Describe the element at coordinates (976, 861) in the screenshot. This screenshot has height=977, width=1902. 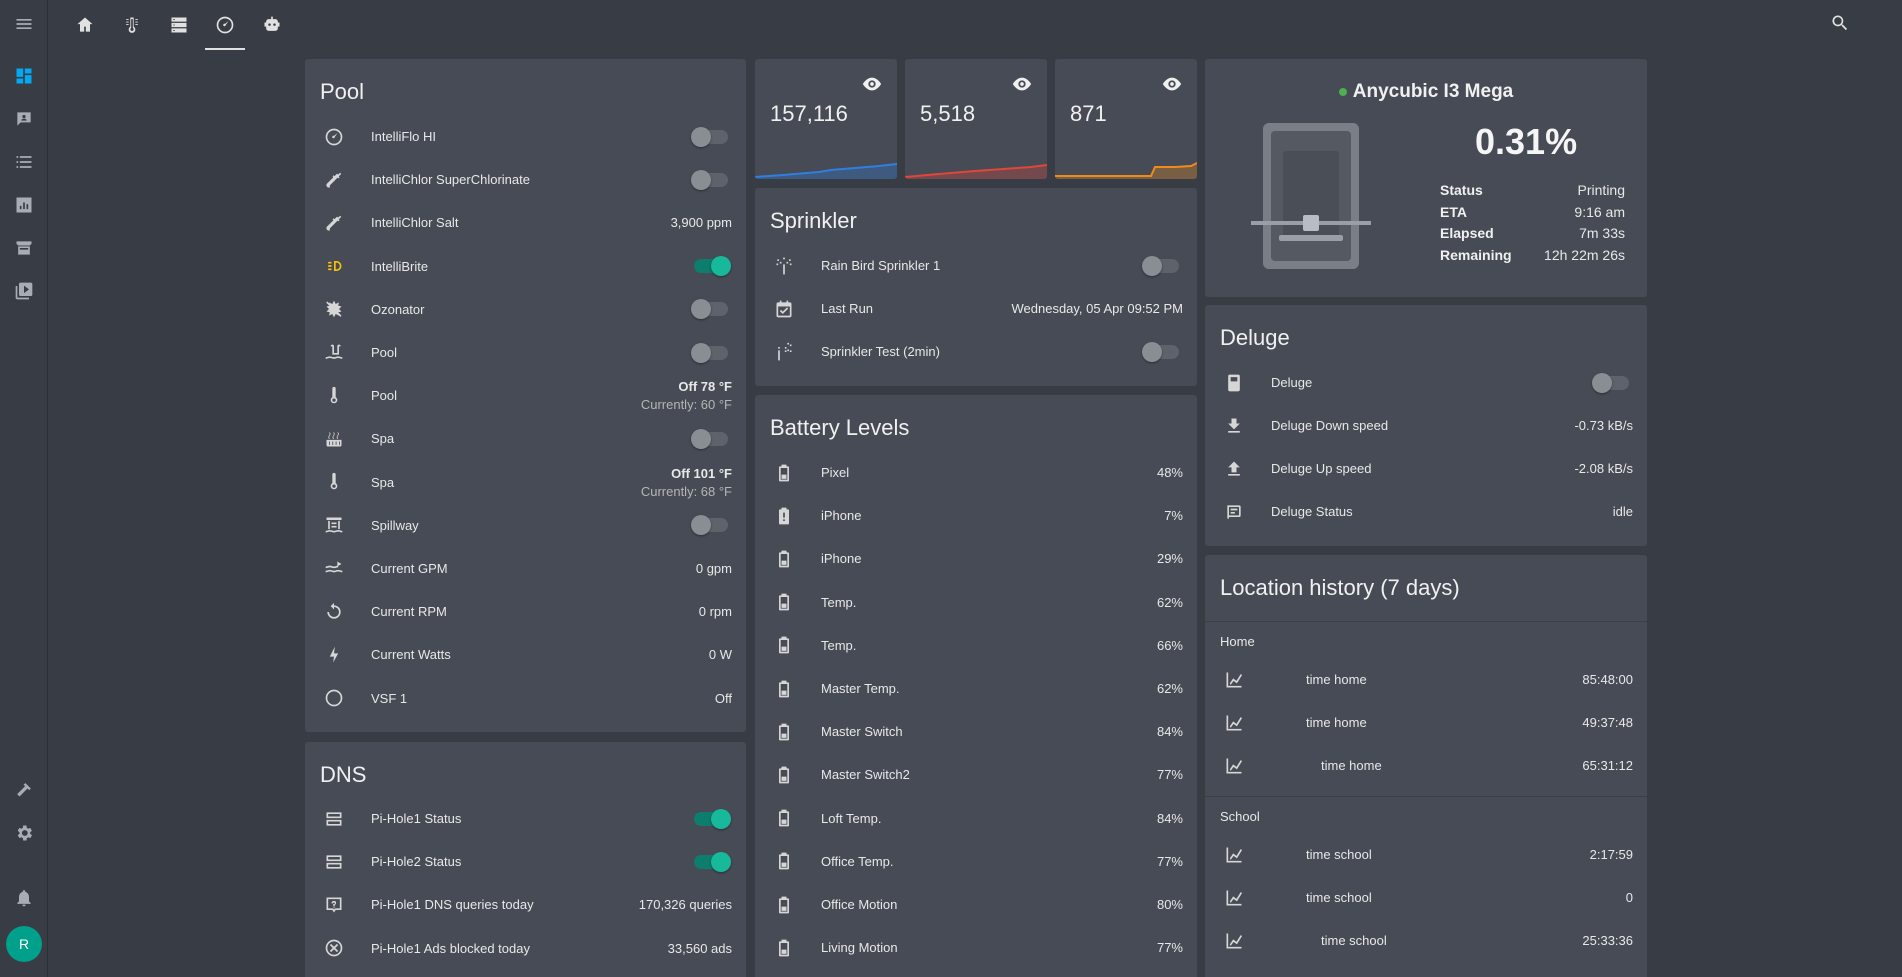
I see `battery-row-office-temp: Office Temp. 77%` at that location.